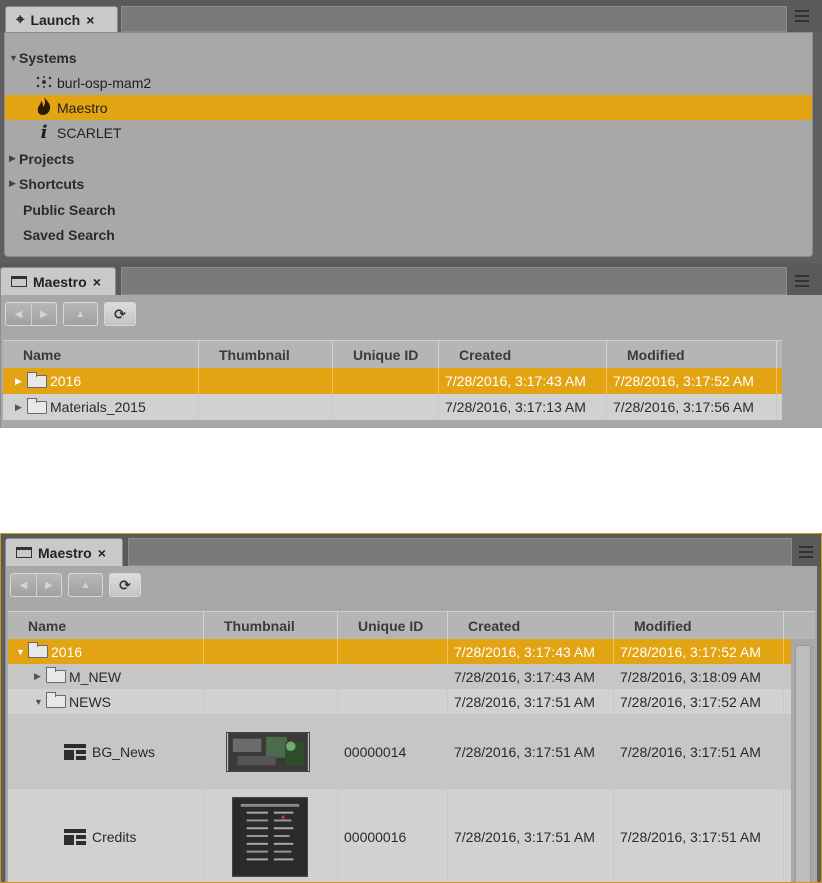 The height and width of the screenshot is (883, 822). Describe the element at coordinates (454, 19) in the screenshot. I see `launch-tabstrip` at that location.